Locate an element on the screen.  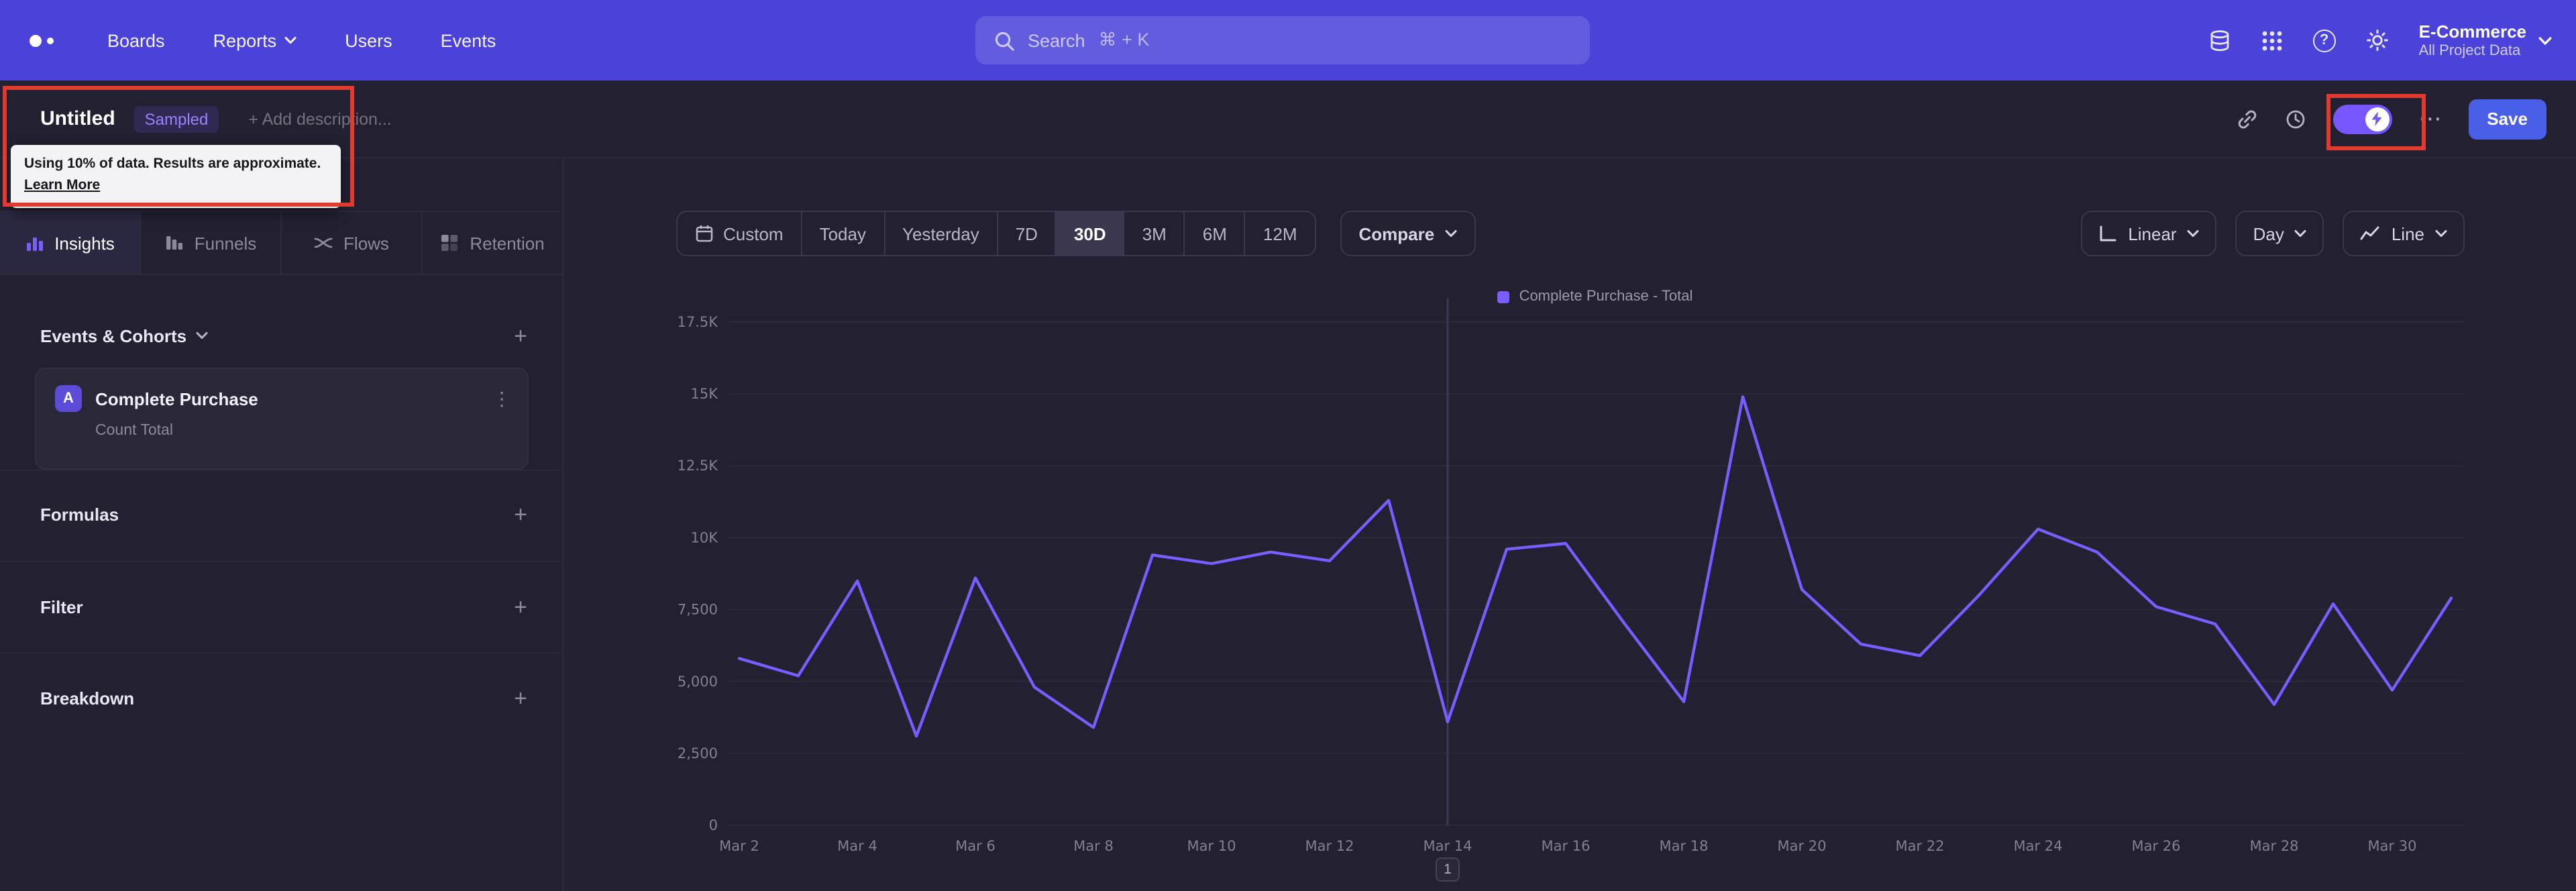
svg-text: 10K is located at coordinates (705, 537).